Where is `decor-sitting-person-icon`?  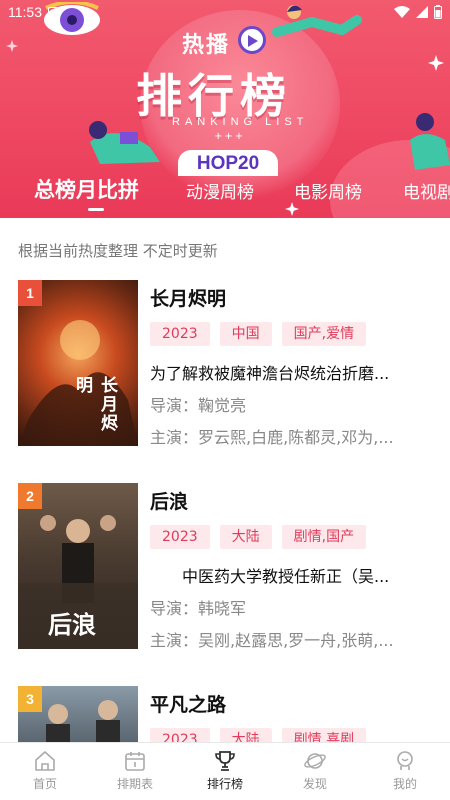 decor-sitting-person-icon is located at coordinates (430, 141).